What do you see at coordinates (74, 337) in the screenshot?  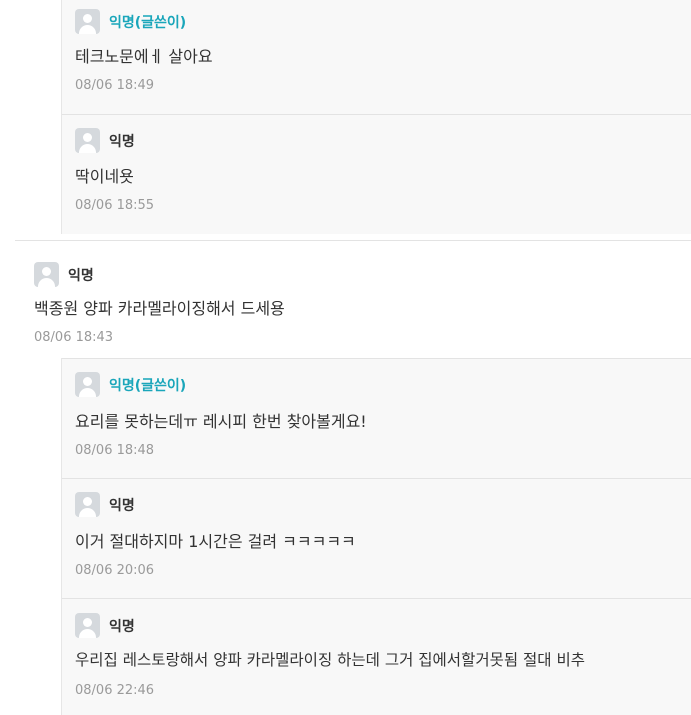 I see `comment-date: 08/06 18:43` at bounding box center [74, 337].